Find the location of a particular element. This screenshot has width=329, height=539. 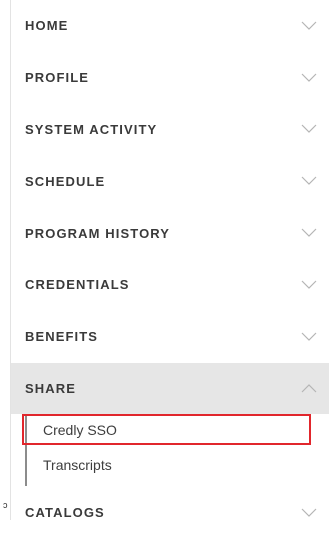

nav-item-label: SCHEDULE is located at coordinates (65, 181).